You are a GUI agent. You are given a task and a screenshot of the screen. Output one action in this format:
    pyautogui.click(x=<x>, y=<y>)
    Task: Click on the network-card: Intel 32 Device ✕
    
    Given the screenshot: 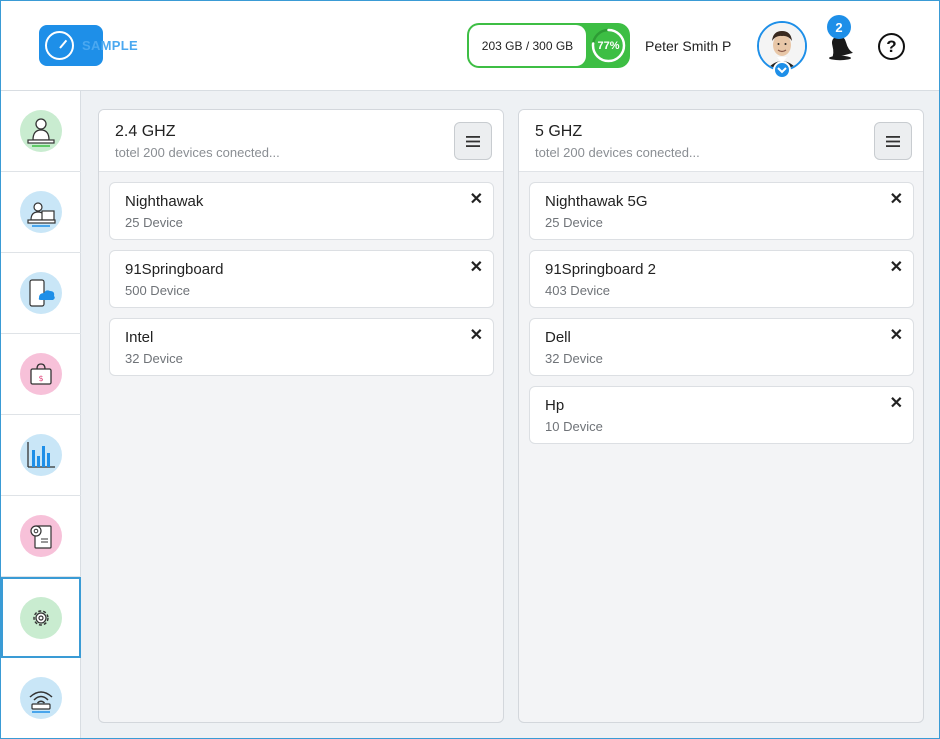 What is the action you would take?
    pyautogui.click(x=301, y=347)
    